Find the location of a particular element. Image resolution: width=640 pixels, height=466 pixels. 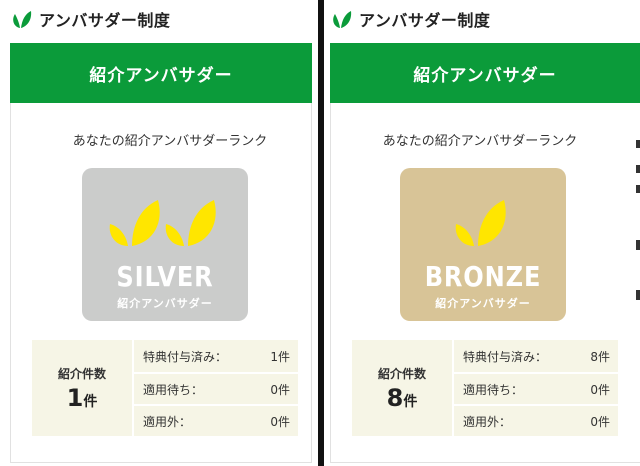

referral-stats: 紹介件数 1件 特典付与済み： 1件 適用待ち： 0件 適用外： 0件 is located at coordinates (165, 388).